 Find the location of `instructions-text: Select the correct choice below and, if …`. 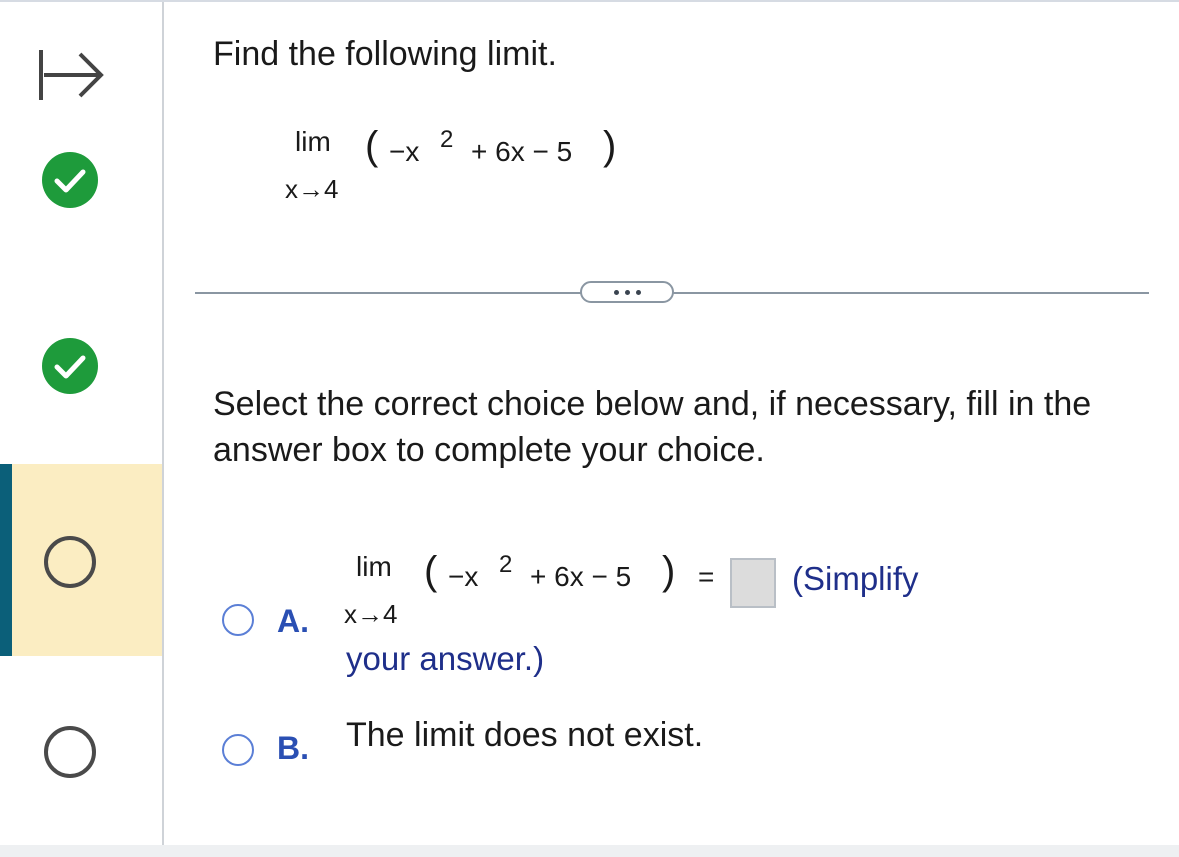

instructions-text: Select the correct choice below and, if … is located at coordinates (652, 427).